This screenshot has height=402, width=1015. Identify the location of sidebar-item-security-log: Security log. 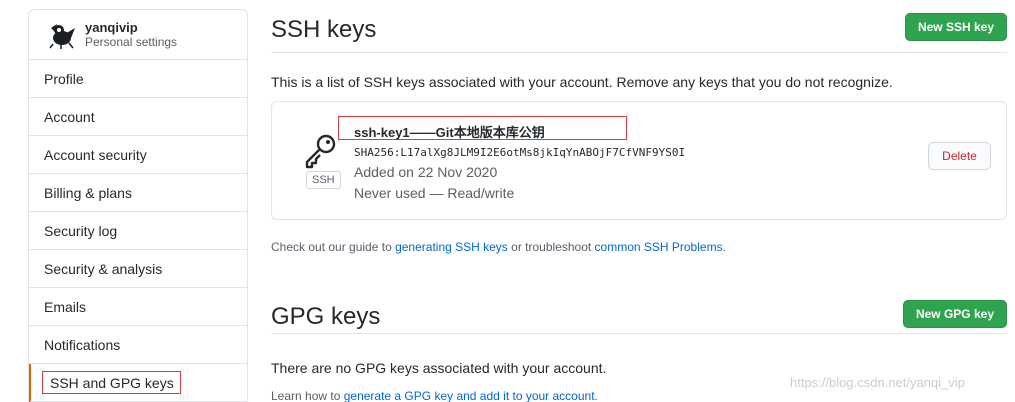
(138, 231).